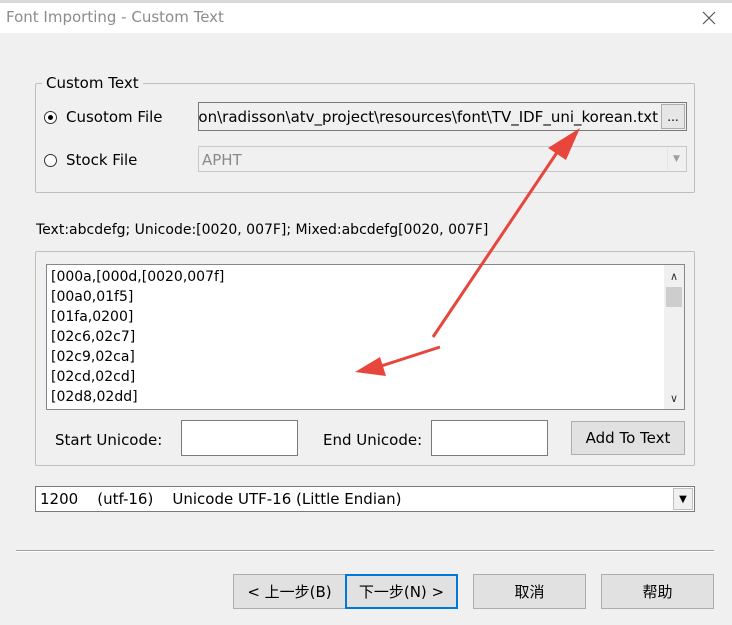 The height and width of the screenshot is (625, 732). I want to click on end-unicode-input, so click(489, 438).